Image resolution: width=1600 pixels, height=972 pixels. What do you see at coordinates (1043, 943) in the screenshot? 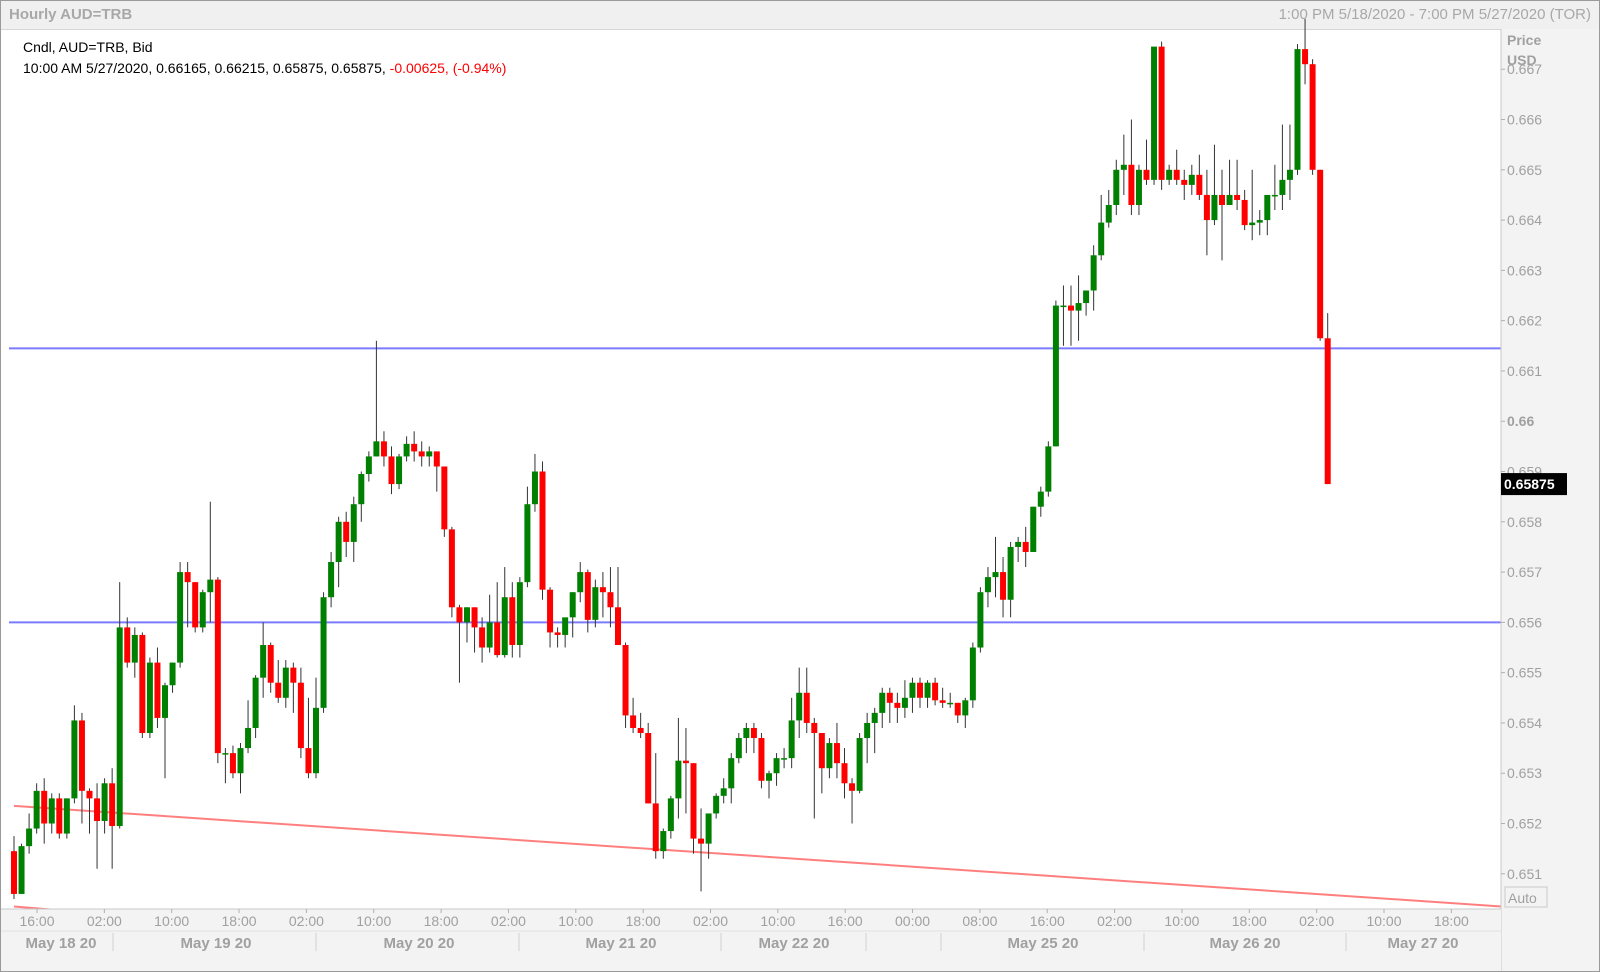
I see `date-label: May 25 20` at bounding box center [1043, 943].